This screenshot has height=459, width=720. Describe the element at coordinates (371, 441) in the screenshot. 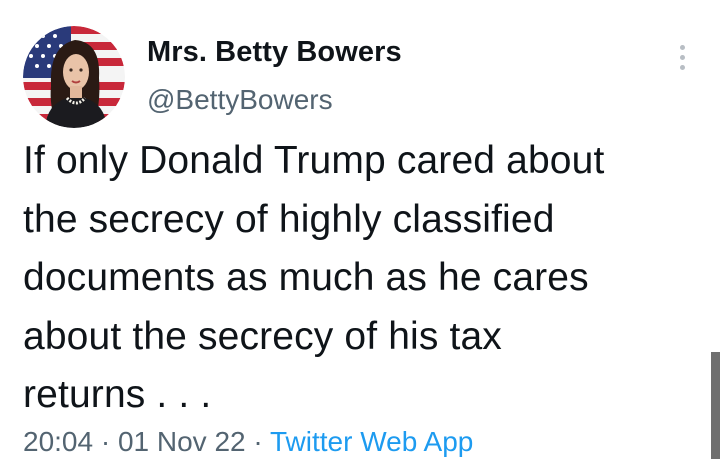

I see `tweet-source-link: Twitter Web App` at that location.